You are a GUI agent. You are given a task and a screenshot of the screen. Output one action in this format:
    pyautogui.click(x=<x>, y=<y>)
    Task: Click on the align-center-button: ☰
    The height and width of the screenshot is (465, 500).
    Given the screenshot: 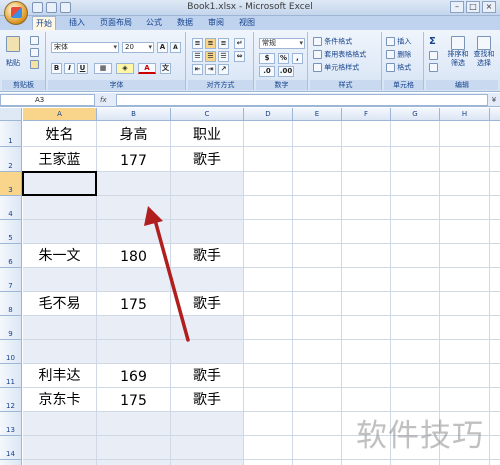 What is the action you would take?
    pyautogui.click(x=210, y=56)
    